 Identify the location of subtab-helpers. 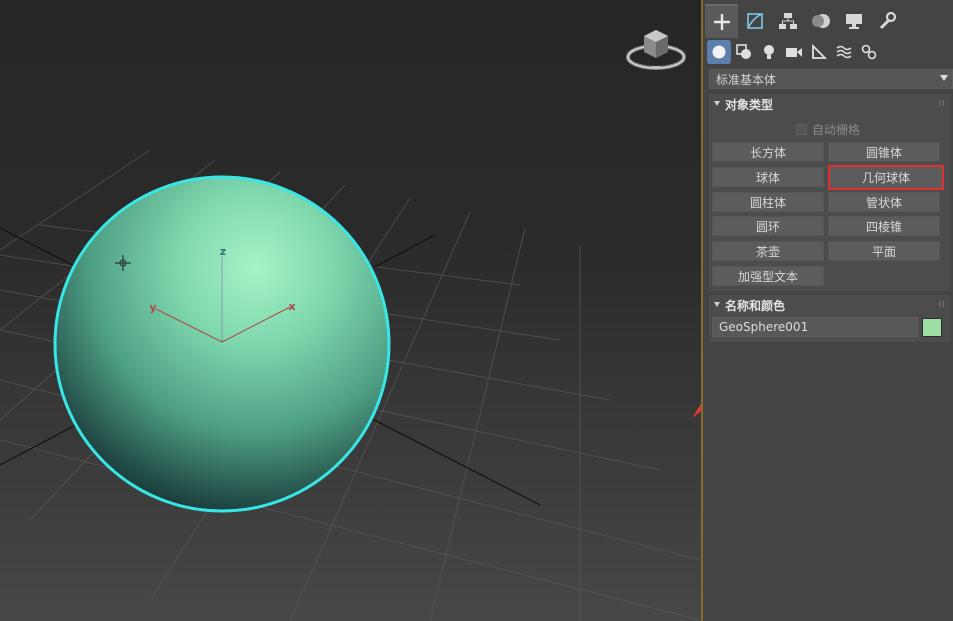
(819, 52).